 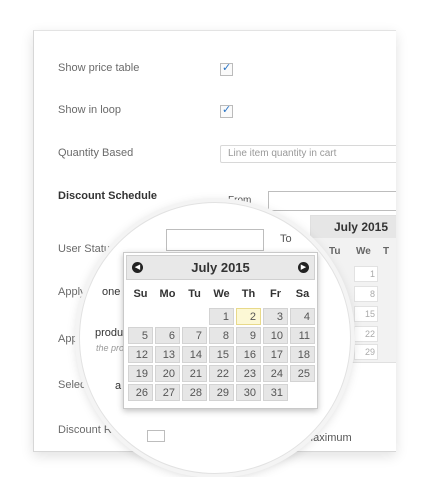 What do you see at coordinates (221, 354) in the screenshot?
I see `day-cell: 15` at bounding box center [221, 354].